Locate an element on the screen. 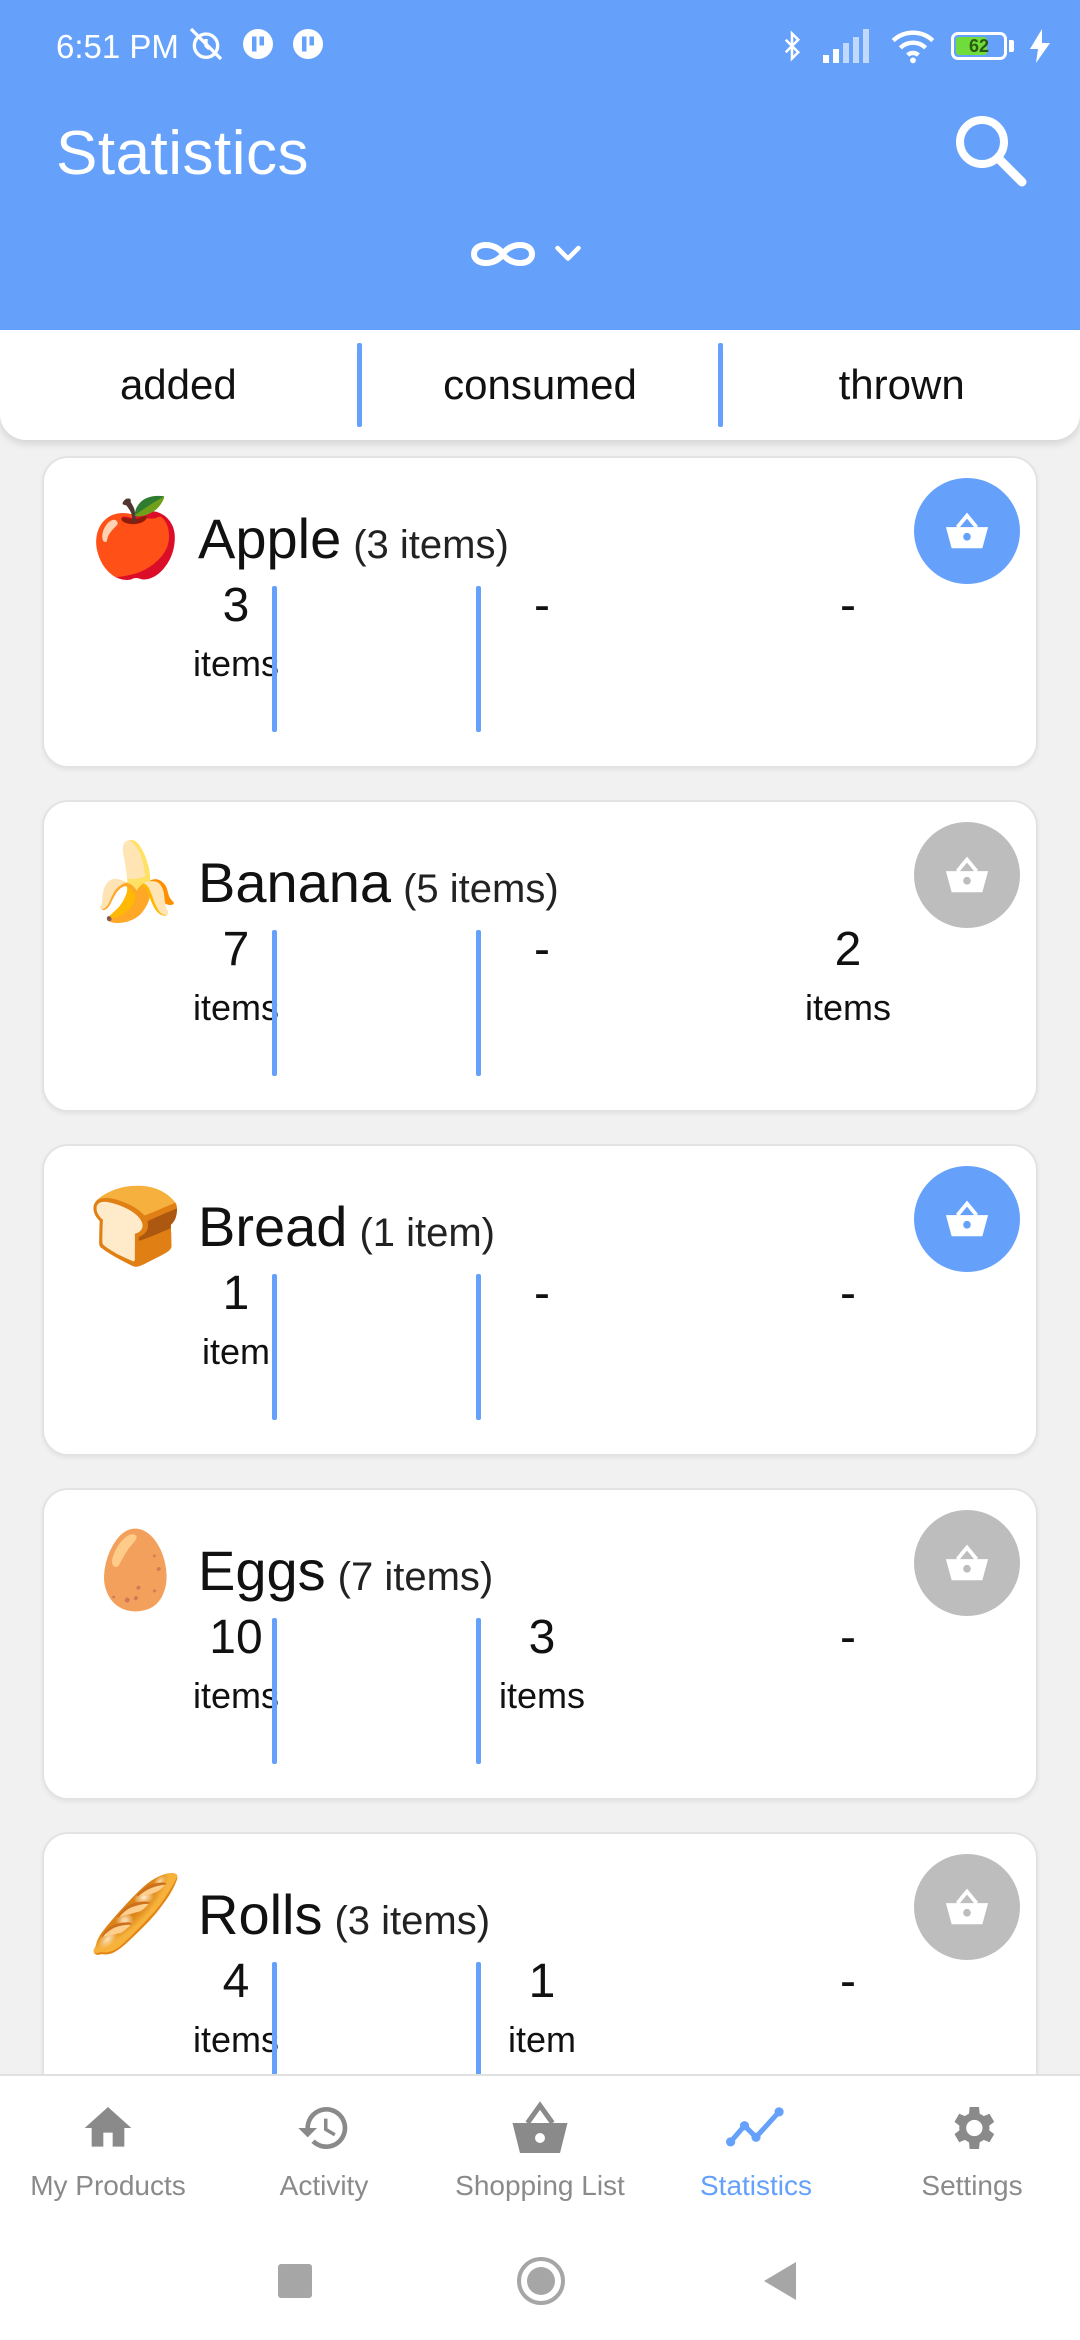 The width and height of the screenshot is (1080, 2340). signal-icon is located at coordinates (846, 46).